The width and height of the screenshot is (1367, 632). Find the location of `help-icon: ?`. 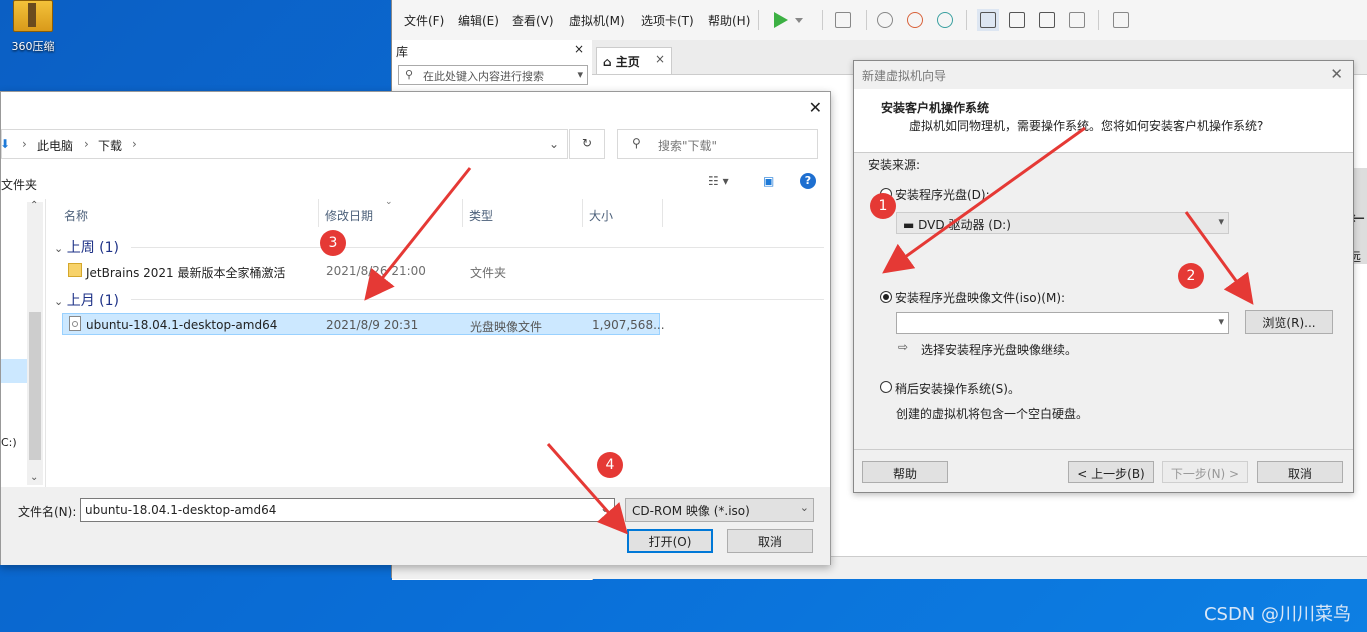

help-icon: ? is located at coordinates (808, 181).